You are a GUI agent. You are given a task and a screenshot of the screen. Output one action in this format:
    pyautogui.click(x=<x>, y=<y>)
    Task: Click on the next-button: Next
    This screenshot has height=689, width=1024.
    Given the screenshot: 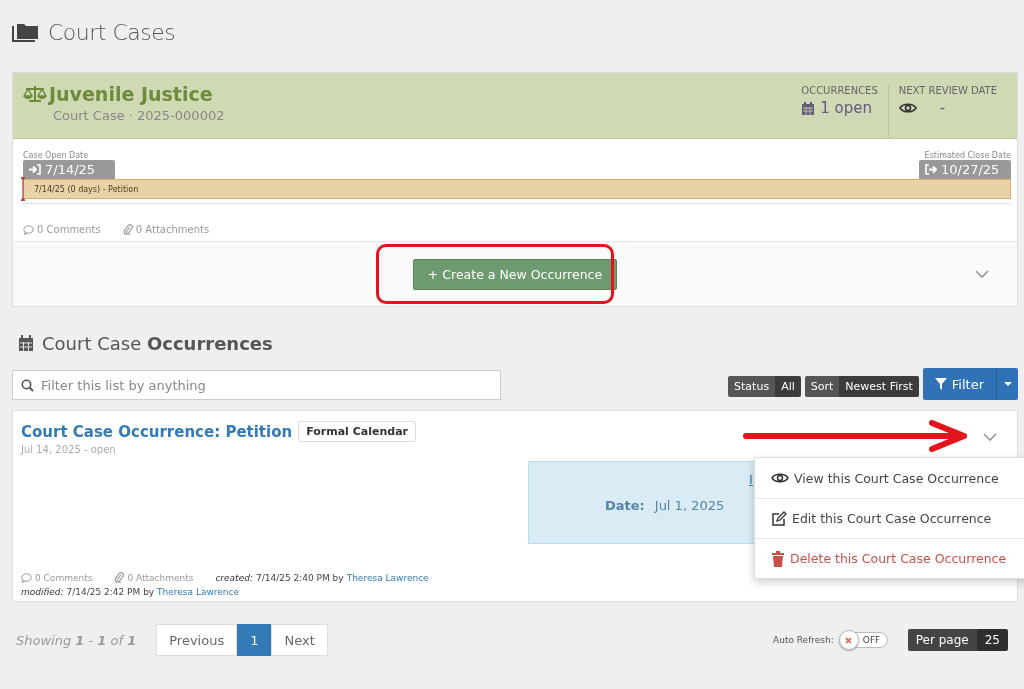 What is the action you would take?
    pyautogui.click(x=299, y=640)
    